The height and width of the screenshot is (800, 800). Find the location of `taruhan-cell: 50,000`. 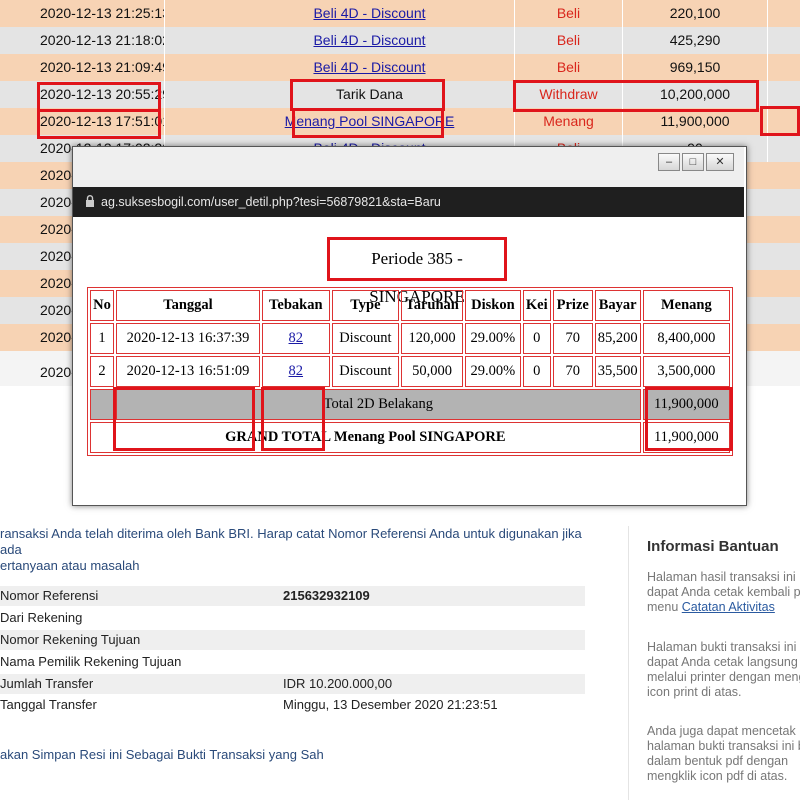

taruhan-cell: 50,000 is located at coordinates (432, 371).